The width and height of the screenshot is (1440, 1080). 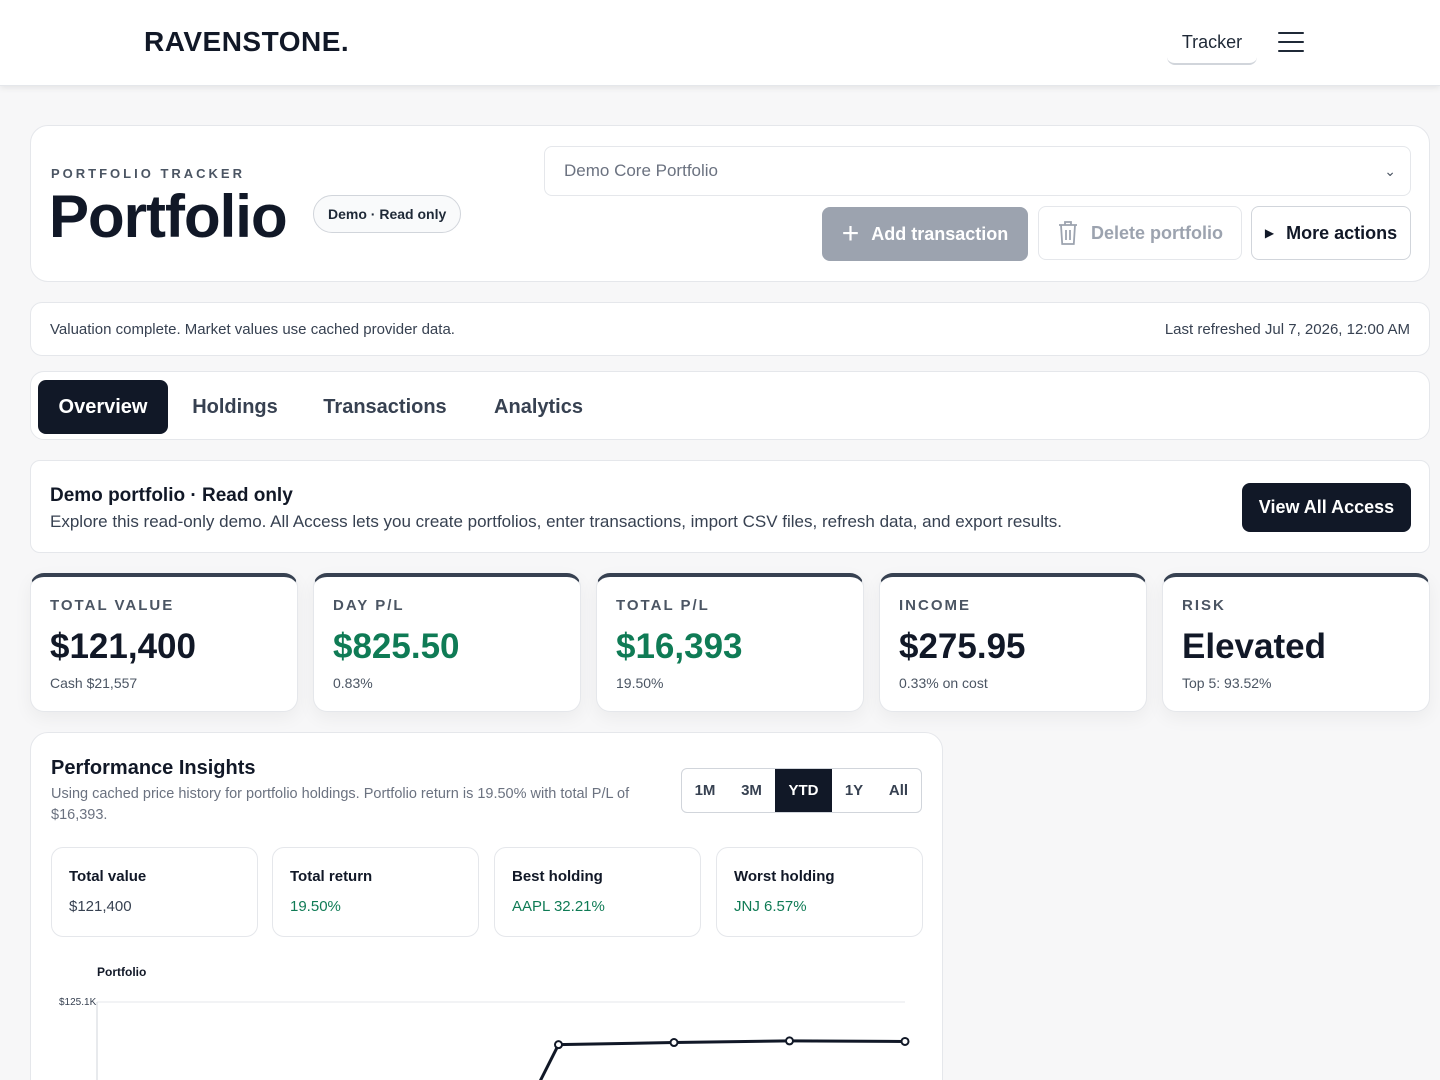 I want to click on metric-total-value: TOTAL VALUE $121,400 Cash $21,557, so click(x=164, y=642).